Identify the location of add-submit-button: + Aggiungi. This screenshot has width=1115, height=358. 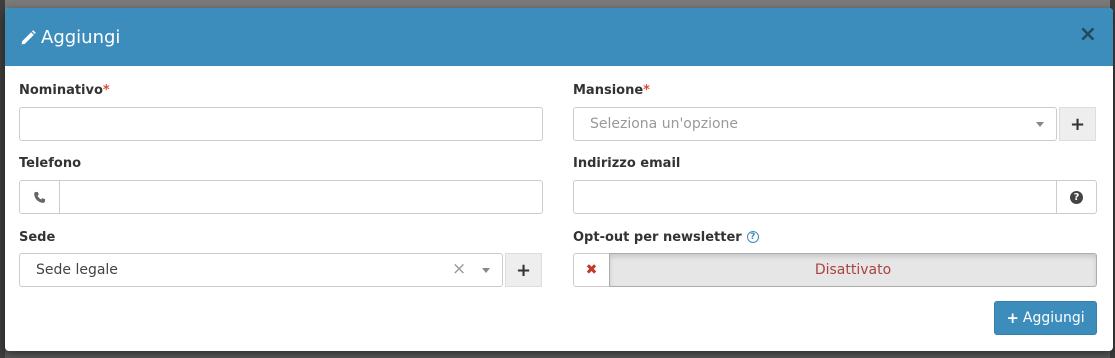
(1045, 318).